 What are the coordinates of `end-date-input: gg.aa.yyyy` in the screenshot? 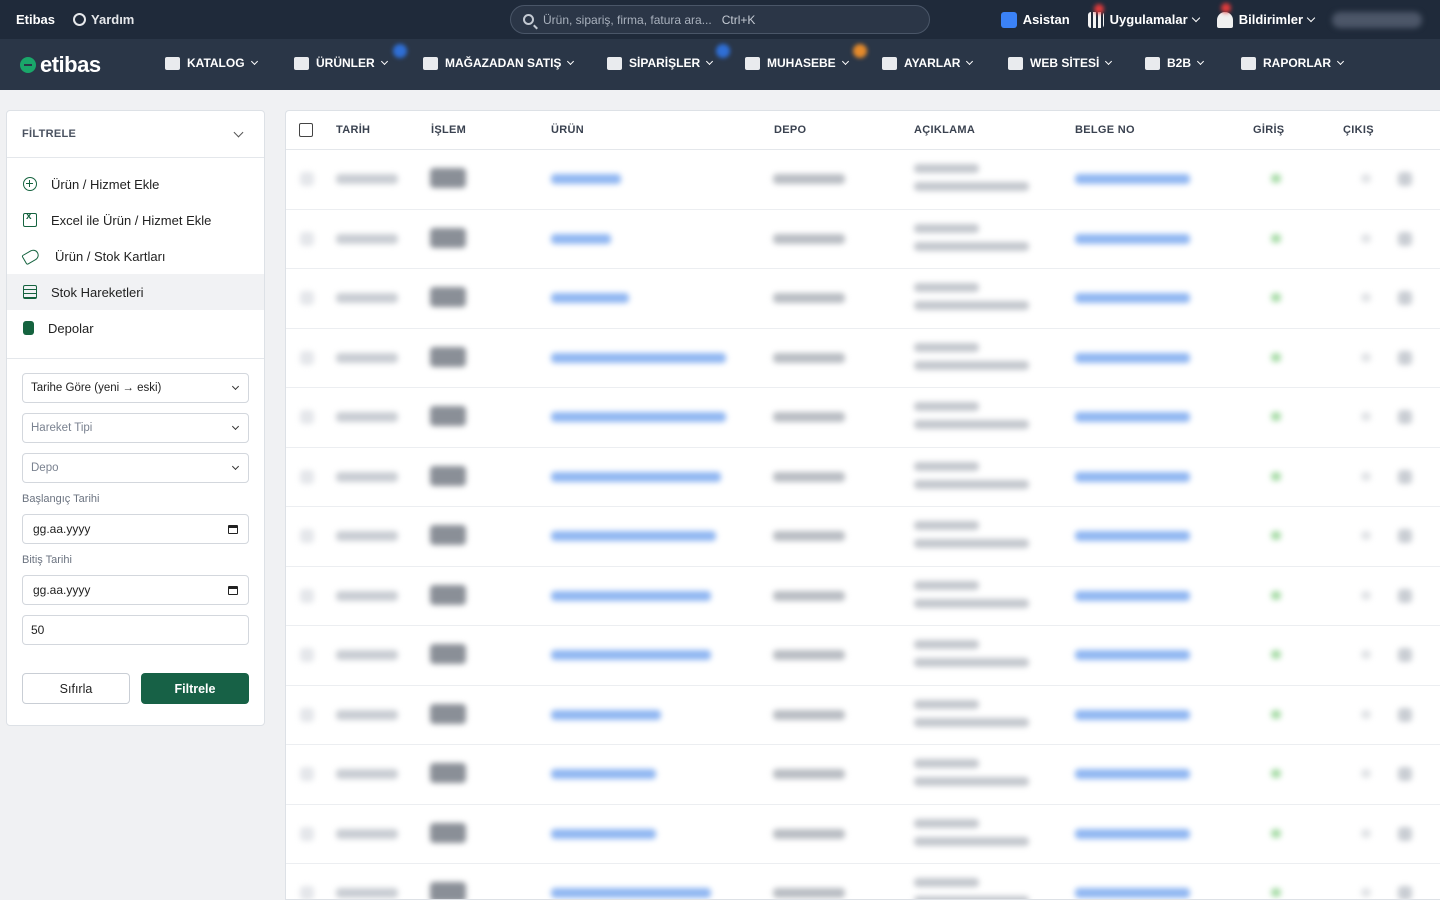 It's located at (135, 590).